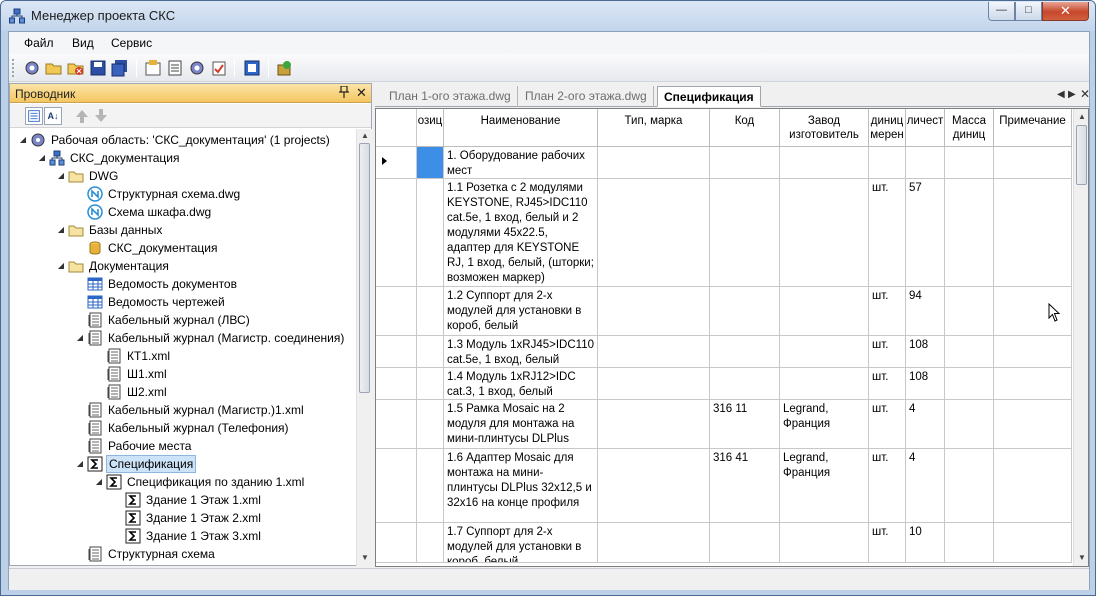 The image size is (1096, 596). Describe the element at coordinates (1081, 155) in the screenshot. I see `grid-scroll-thumb` at that location.